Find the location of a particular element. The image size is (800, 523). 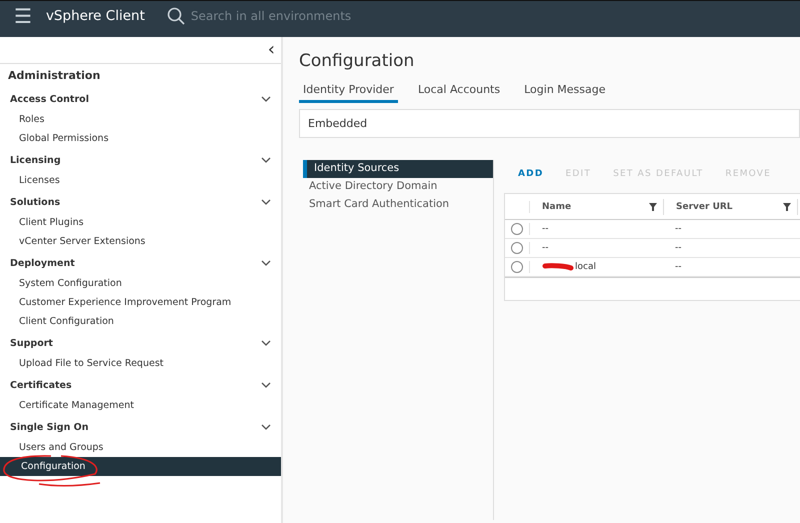

sidebar-item: Roles is located at coordinates (140, 119).